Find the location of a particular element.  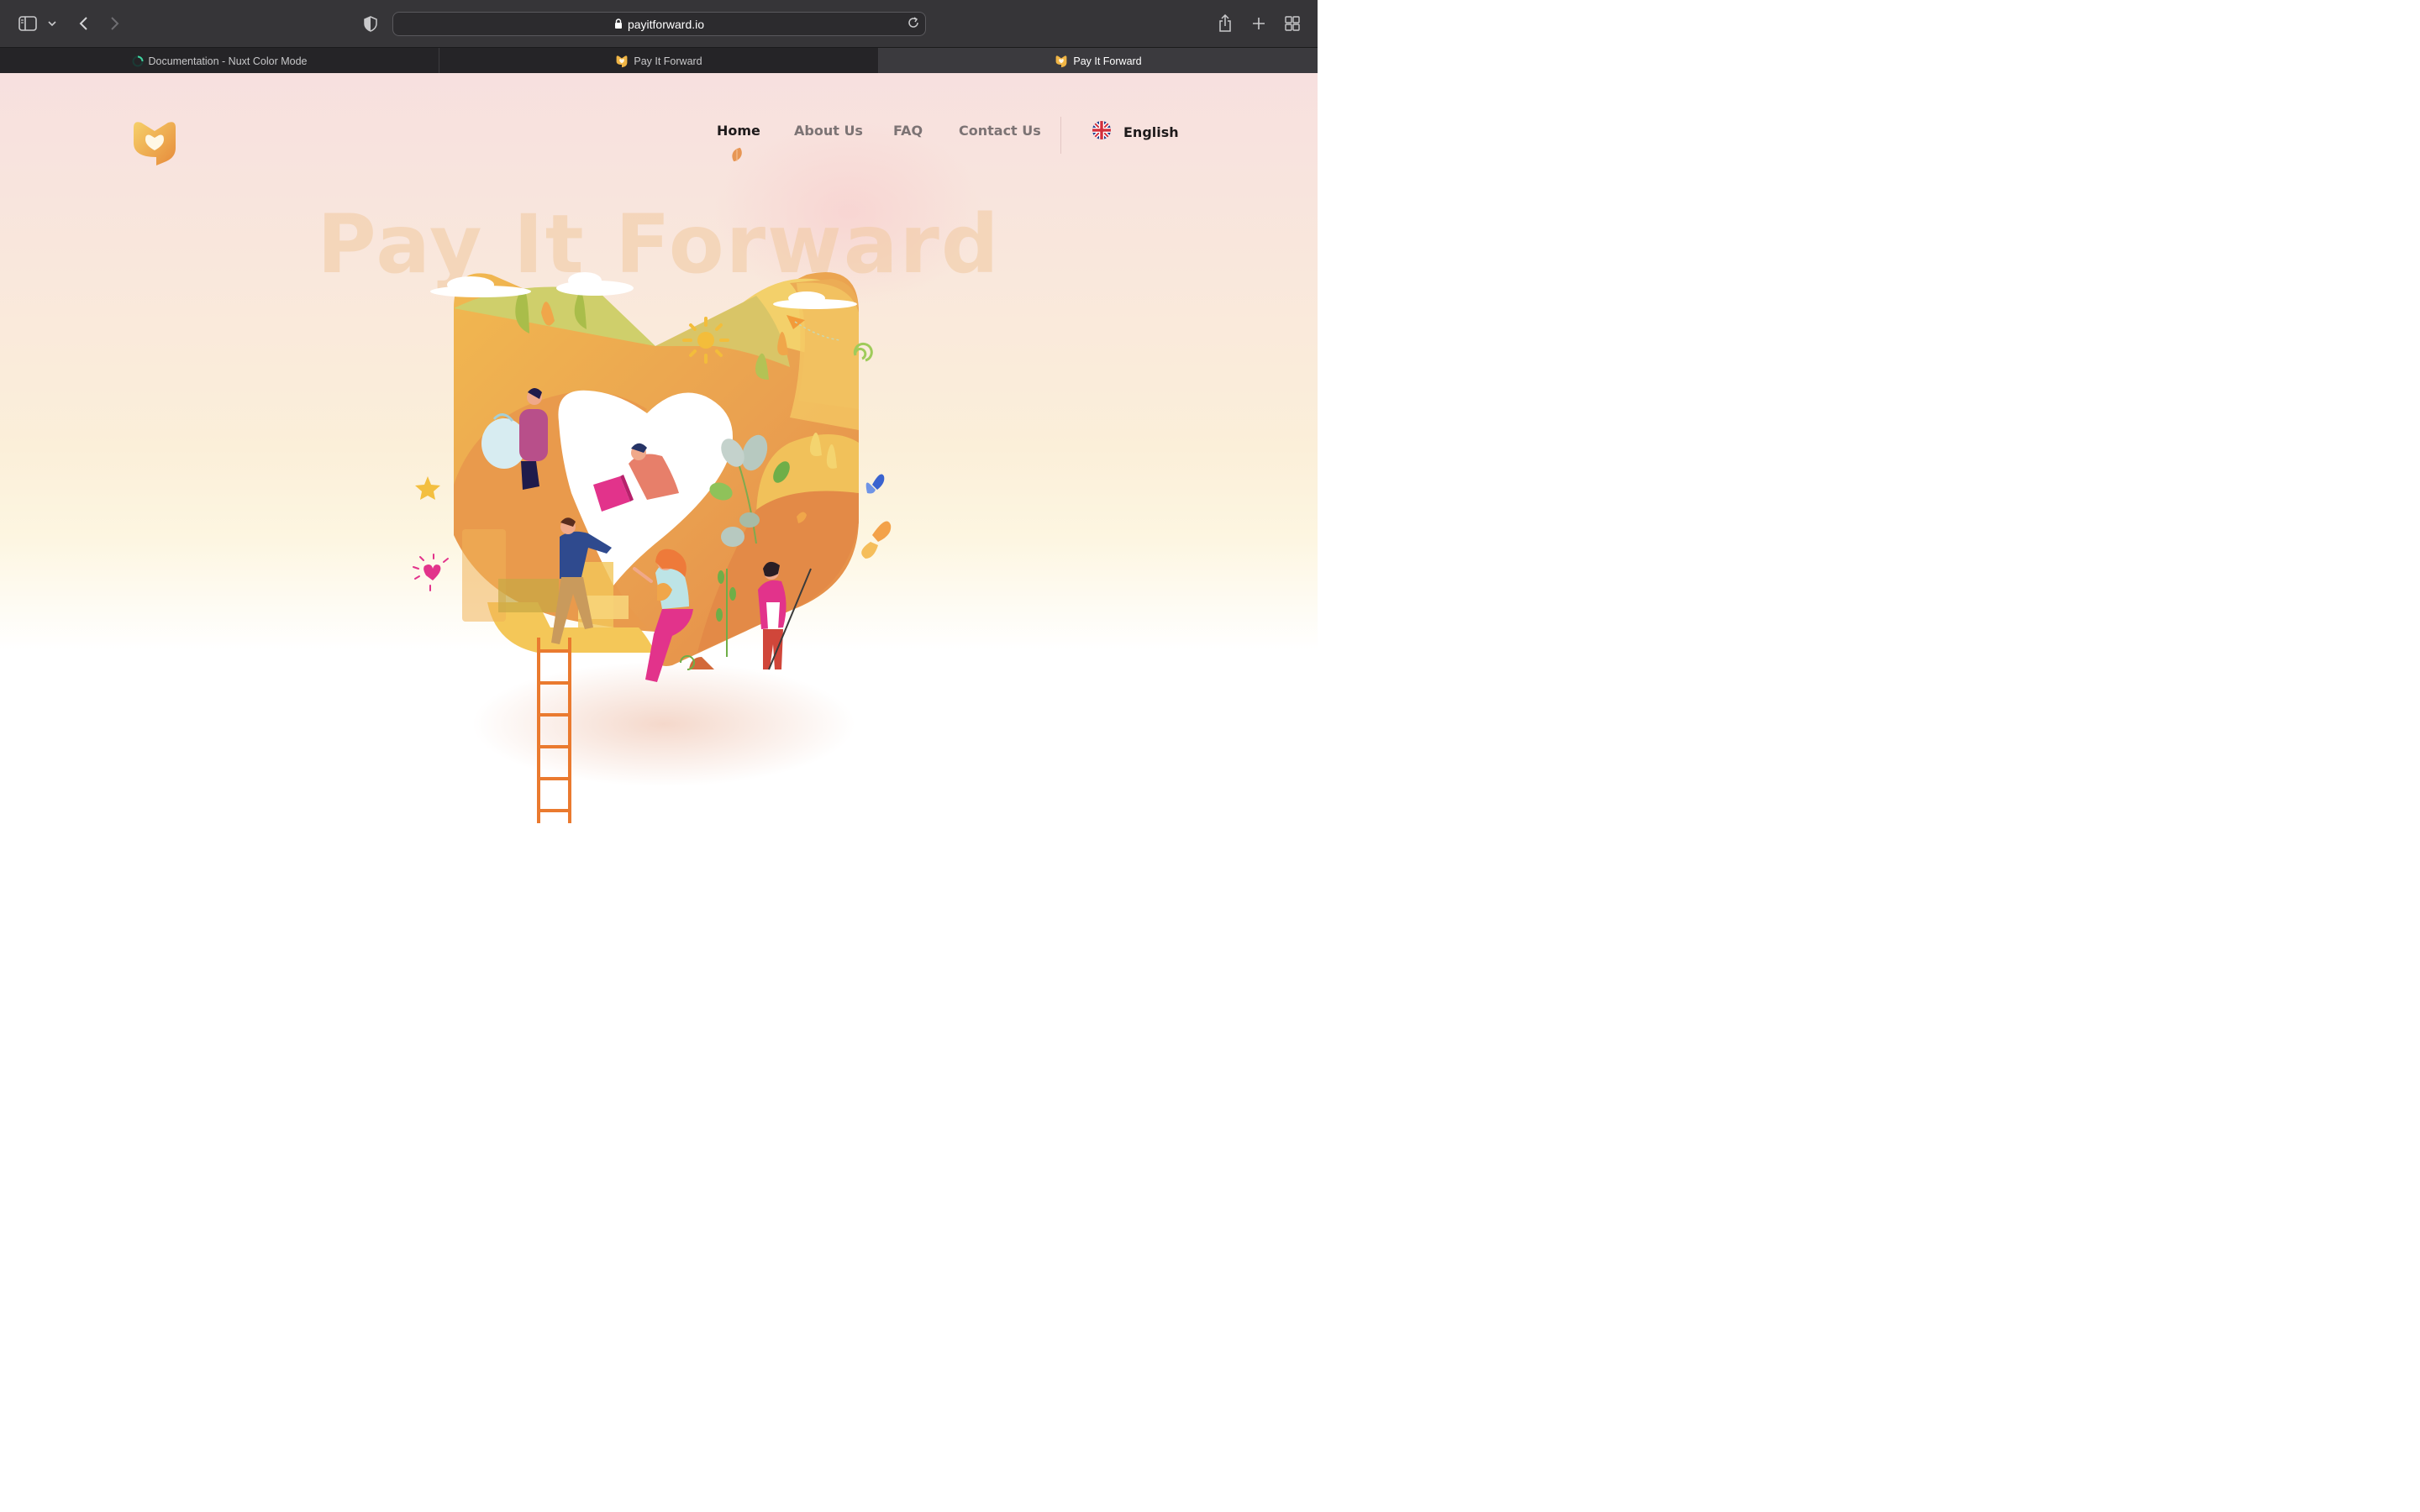

nav-contact-us: Contact Us is located at coordinates (1000, 131).